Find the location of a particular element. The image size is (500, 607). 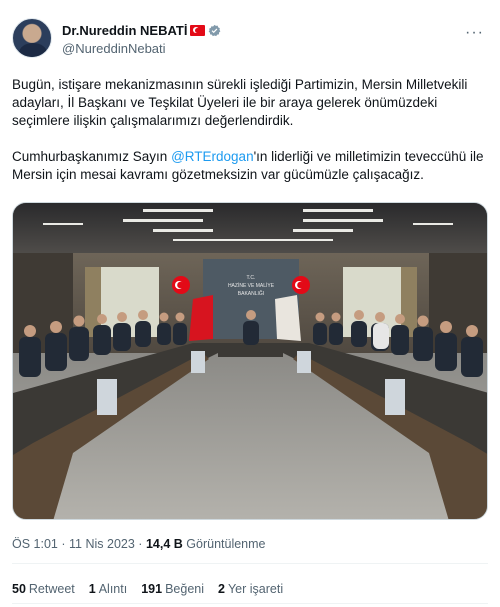

views-label: Görüntülenme is located at coordinates (226, 544).